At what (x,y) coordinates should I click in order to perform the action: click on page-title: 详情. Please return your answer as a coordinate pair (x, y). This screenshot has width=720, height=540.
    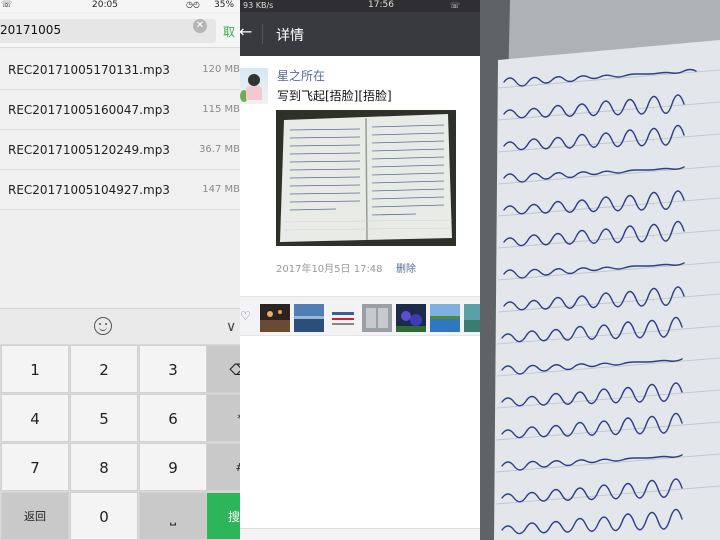
    Looking at the image, I should click on (290, 36).